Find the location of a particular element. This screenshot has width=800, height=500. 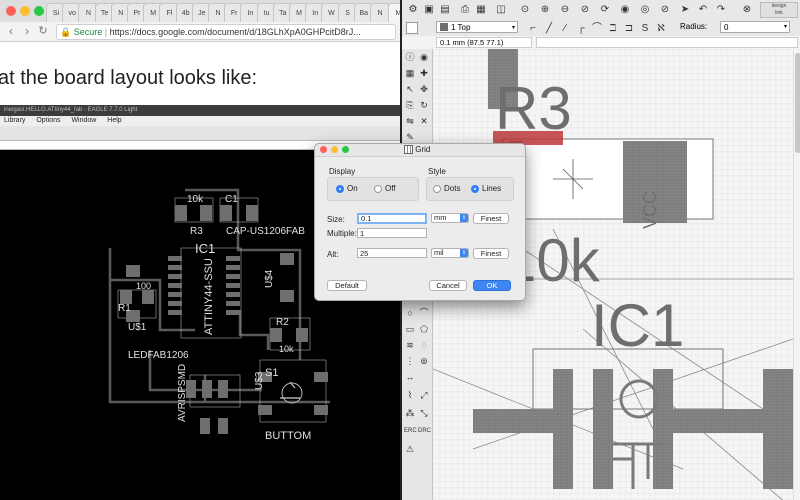

info-icon: ⓘ is located at coordinates (410, 57).